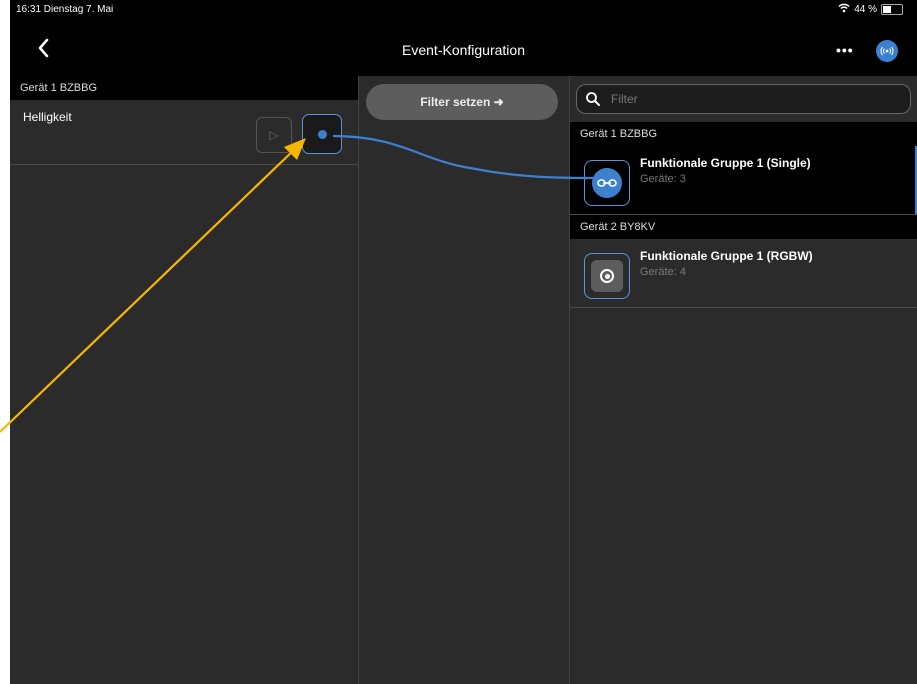 Image resolution: width=917 pixels, height=684 pixels. What do you see at coordinates (663, 179) in the screenshot?
I see `group-device-count: Geräte: 3` at bounding box center [663, 179].